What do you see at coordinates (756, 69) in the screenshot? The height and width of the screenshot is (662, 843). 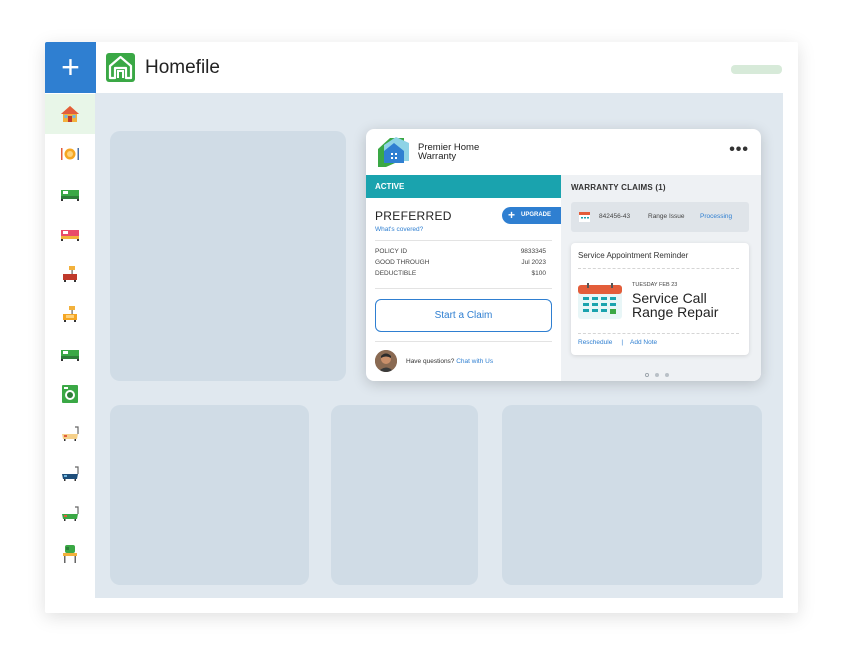 I see `topbar-placeholder` at bounding box center [756, 69].